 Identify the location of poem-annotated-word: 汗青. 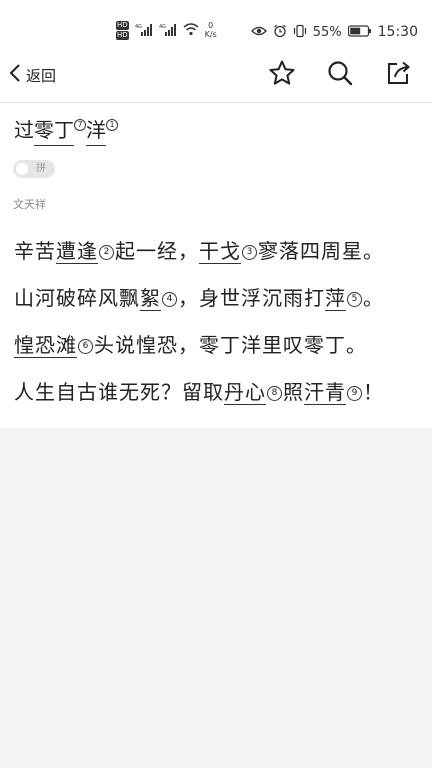
(325, 392).